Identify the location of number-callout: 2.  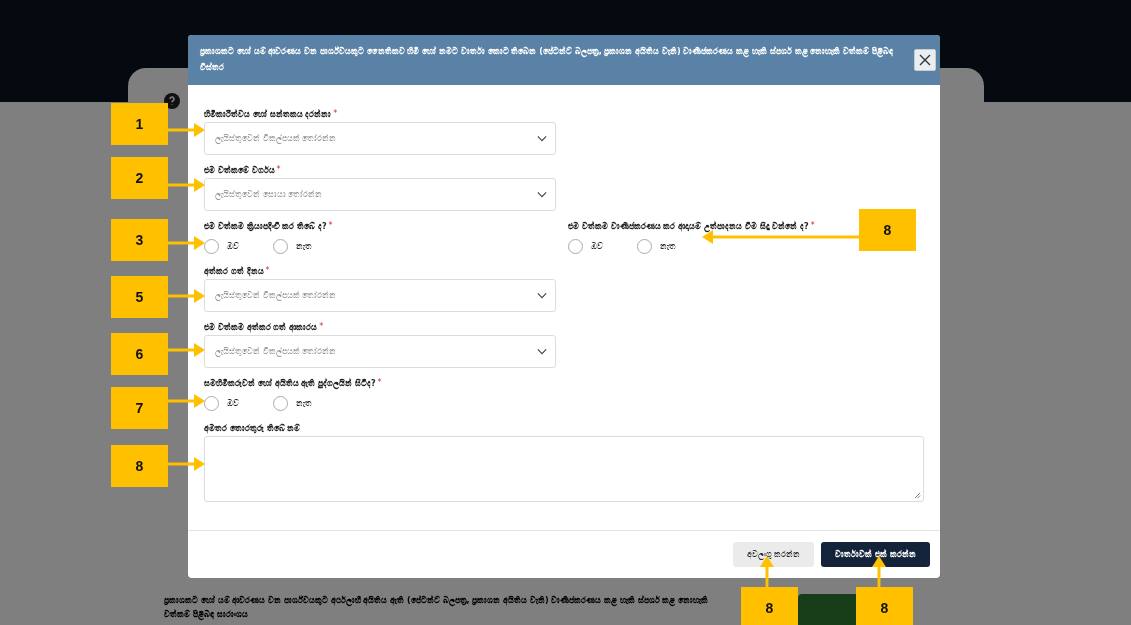
(139, 178).